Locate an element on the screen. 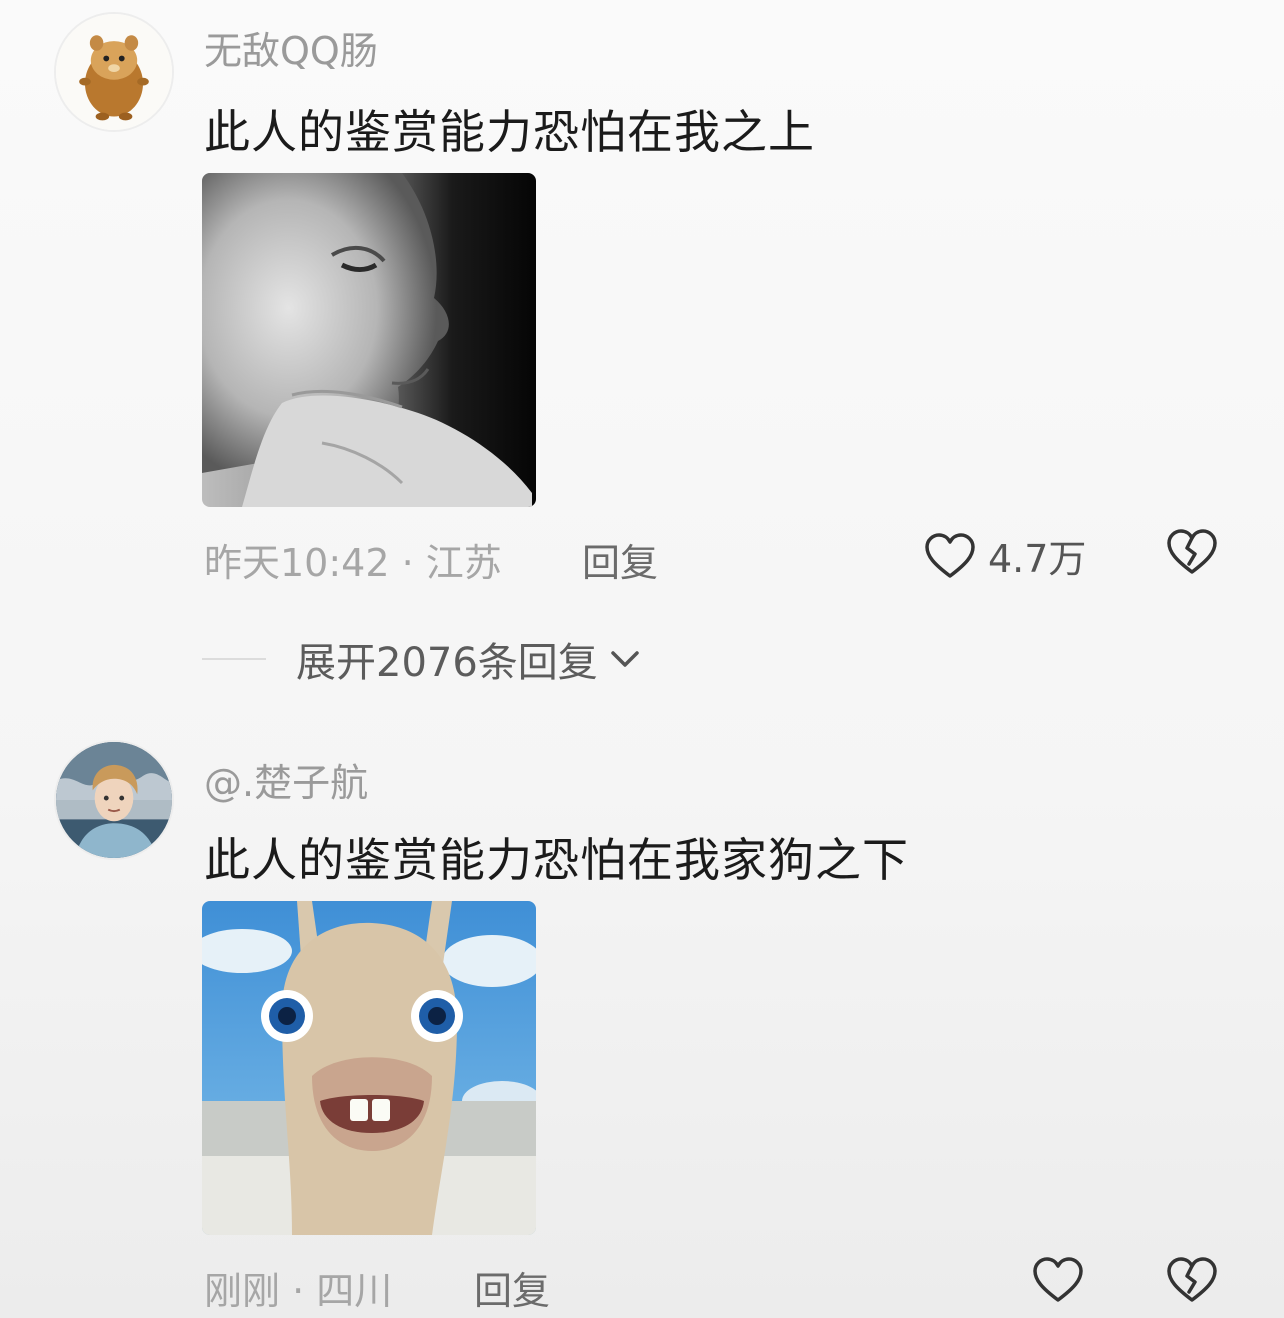 The width and height of the screenshot is (1284, 1318). rabbid-image is located at coordinates (369, 1068).